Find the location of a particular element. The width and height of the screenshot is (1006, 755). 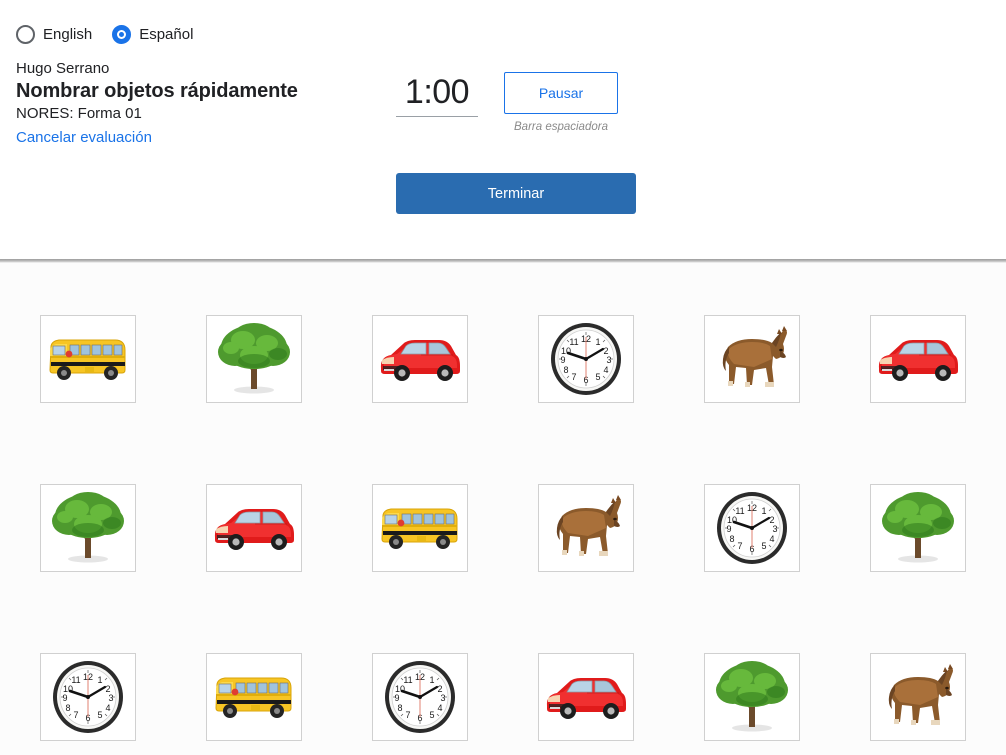

language-option-espanol: Español is located at coordinates (152, 34).